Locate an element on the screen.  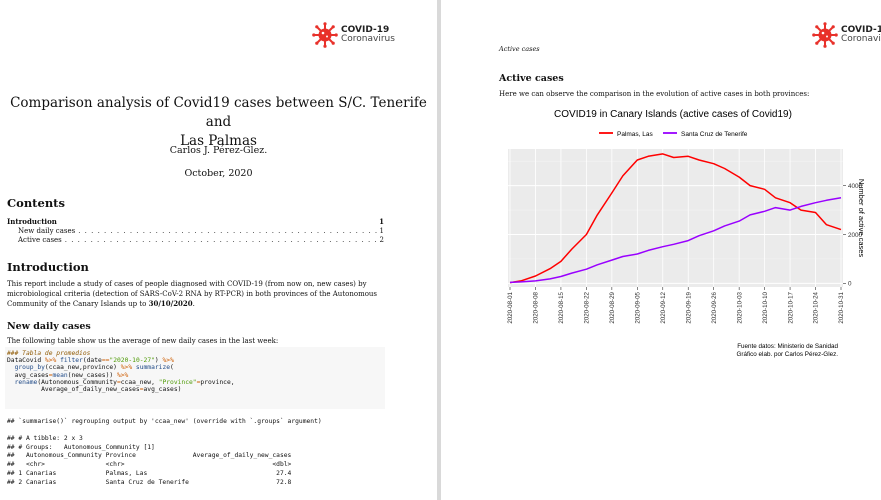
y-axis-label: Number of active cases is located at coordinates (861, 218).